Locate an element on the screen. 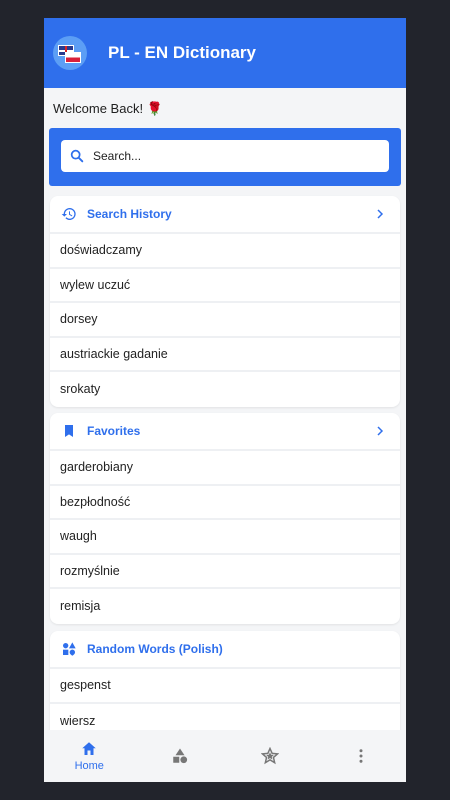 This screenshot has height=800, width=450. search-bar is located at coordinates (225, 157).